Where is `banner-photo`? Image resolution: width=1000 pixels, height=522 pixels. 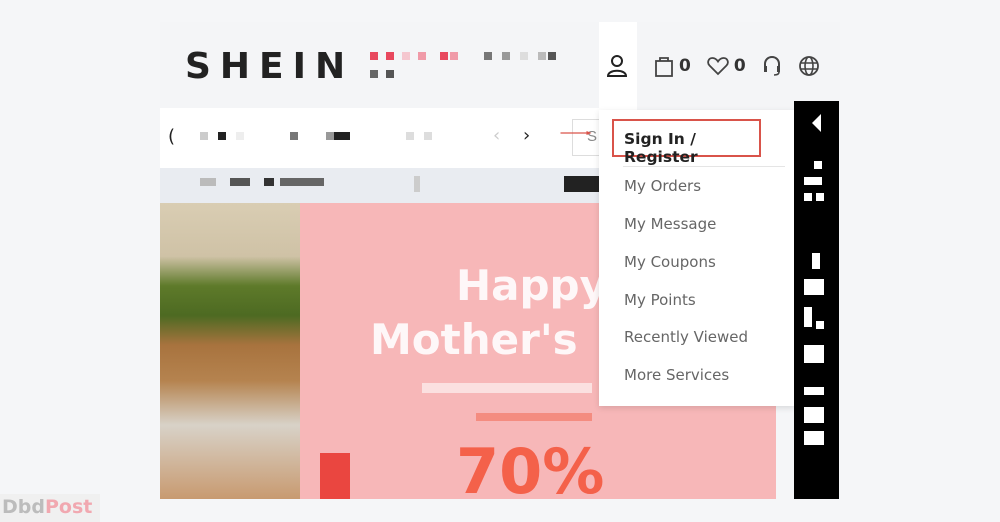 banner-photo is located at coordinates (230, 351).